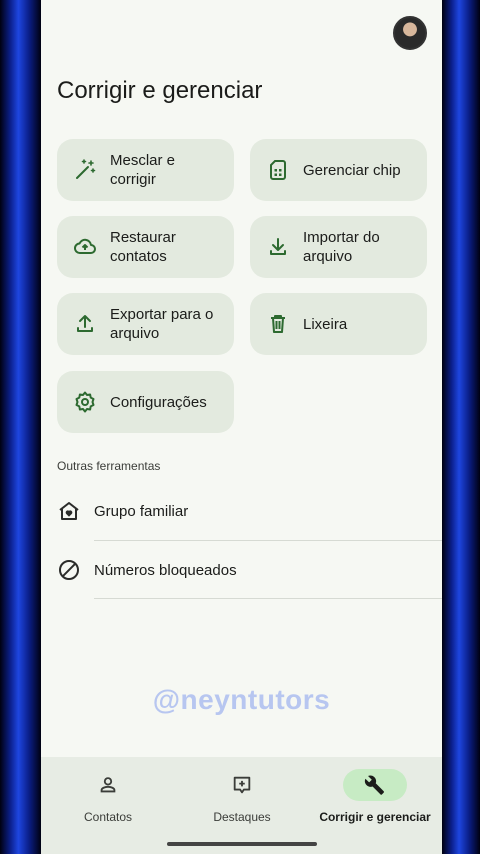  I want to click on trash-label: Lixeira, so click(325, 324).